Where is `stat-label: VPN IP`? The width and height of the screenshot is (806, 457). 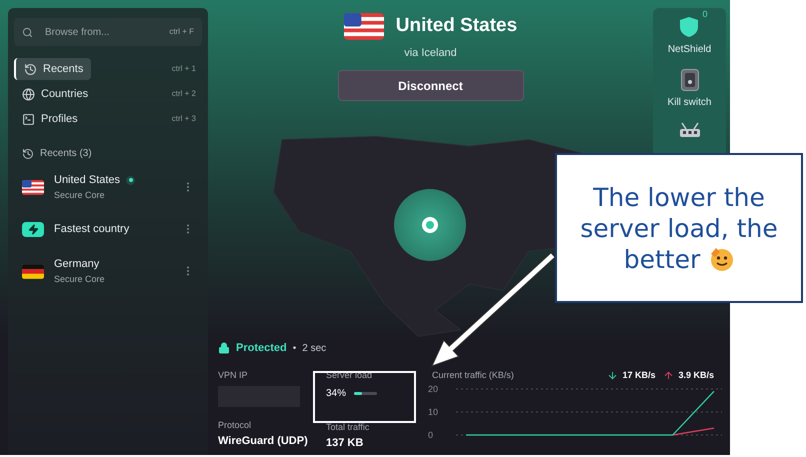 stat-label: VPN IP is located at coordinates (233, 375).